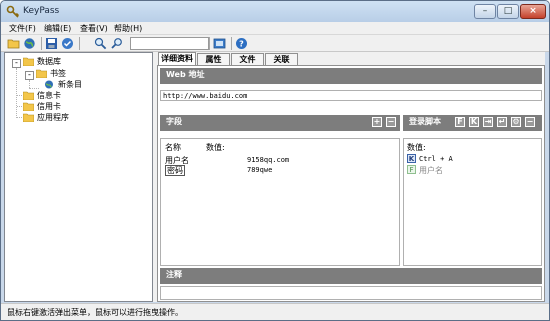 The image size is (550, 321). Describe the element at coordinates (472, 202) in the screenshot. I see `login-script-list: 数值: K Ctrl + A F 用户名` at that location.